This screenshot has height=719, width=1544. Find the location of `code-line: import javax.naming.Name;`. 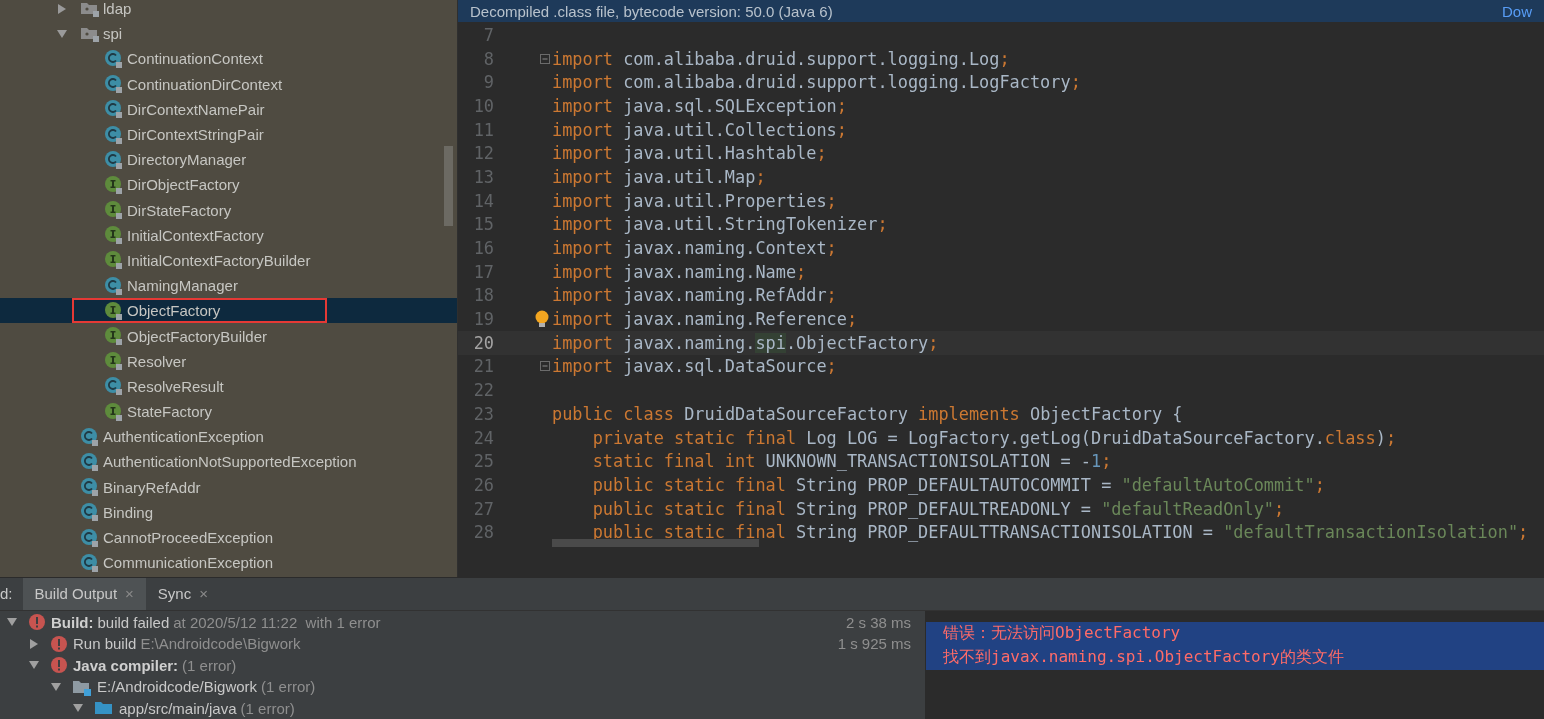

code-line: import javax.naming.Name; is located at coordinates (679, 271).